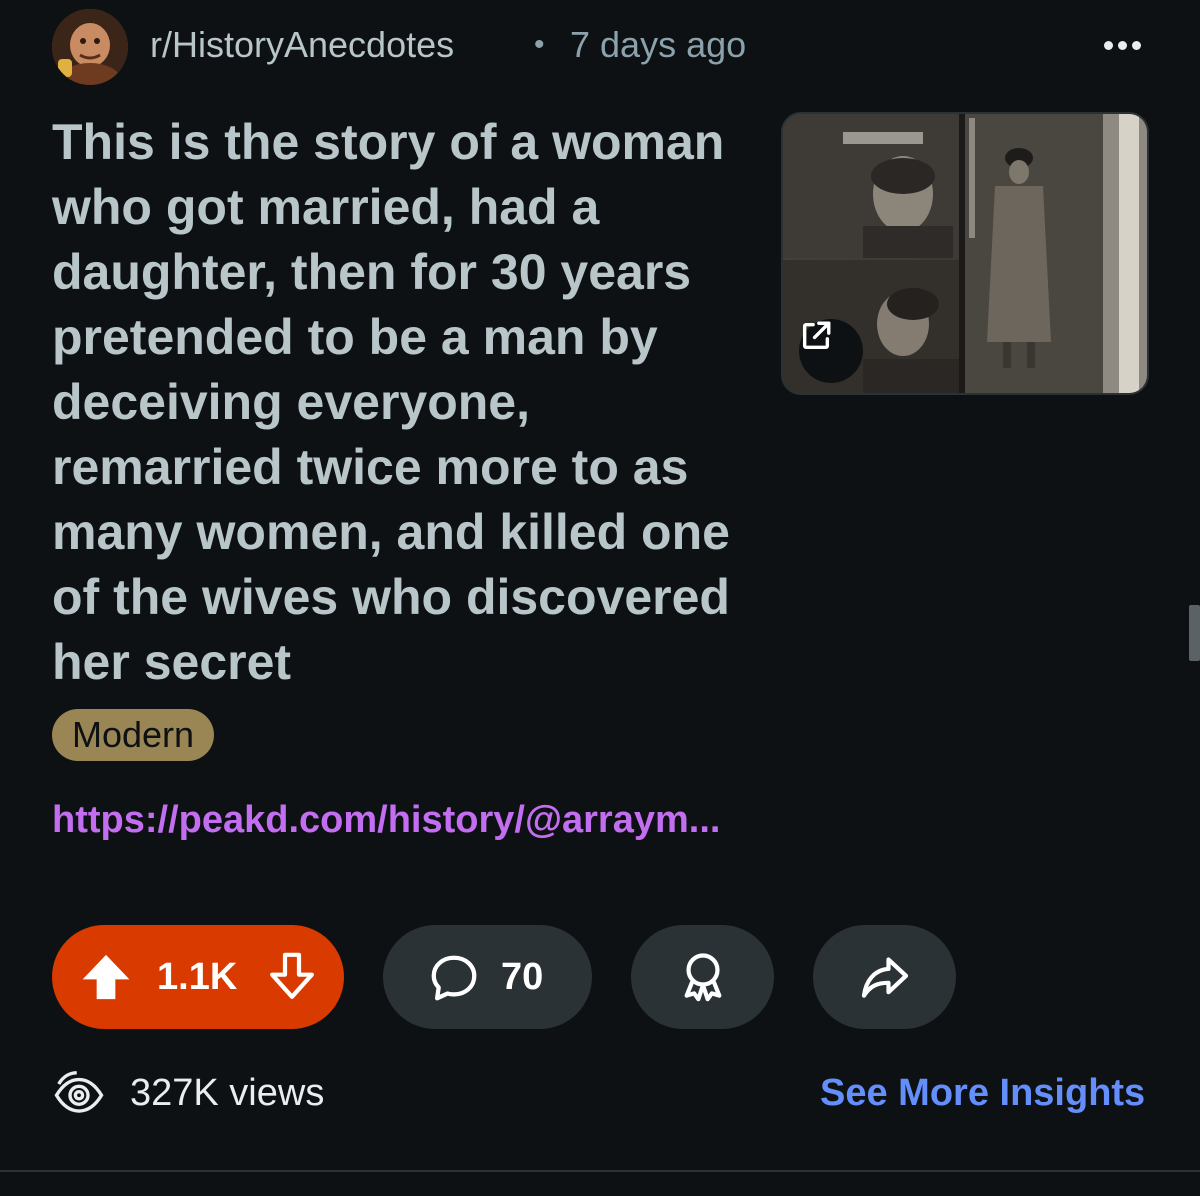 The image size is (1200, 1196). I want to click on share-icon, so click(885, 977).